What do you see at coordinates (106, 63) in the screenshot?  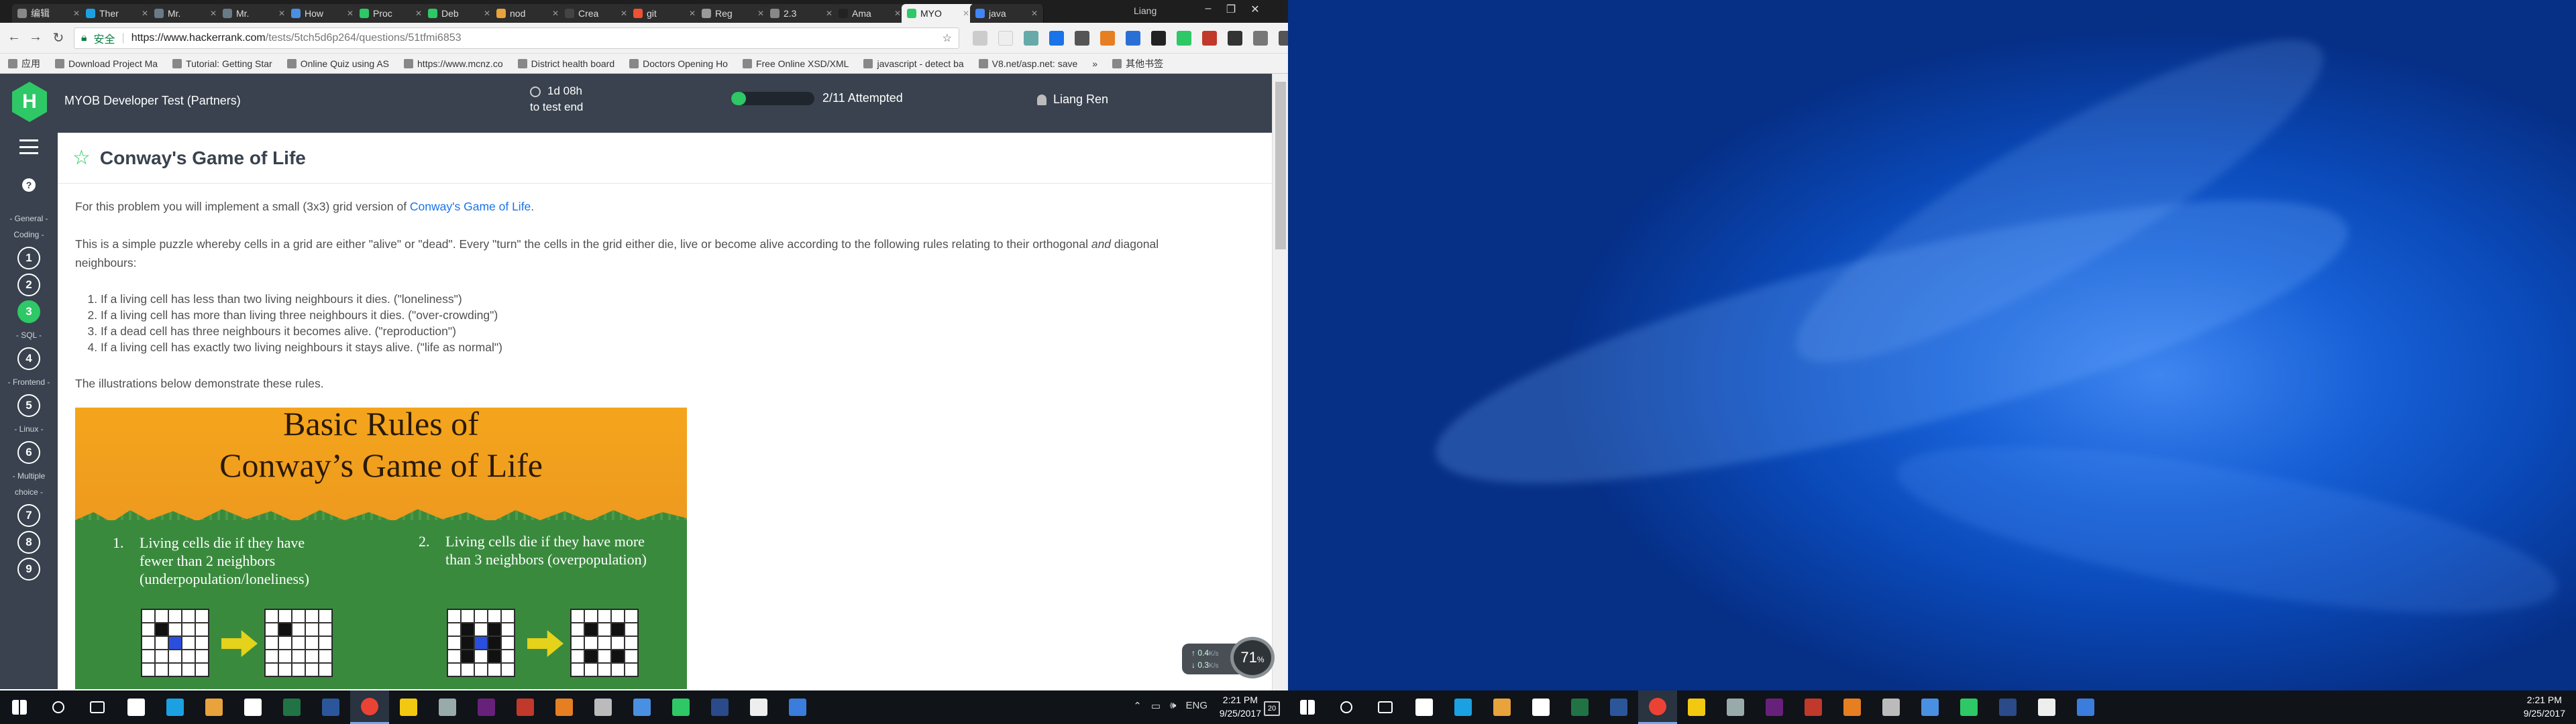 I see `bookmark-item: Download Project Ma` at bounding box center [106, 63].